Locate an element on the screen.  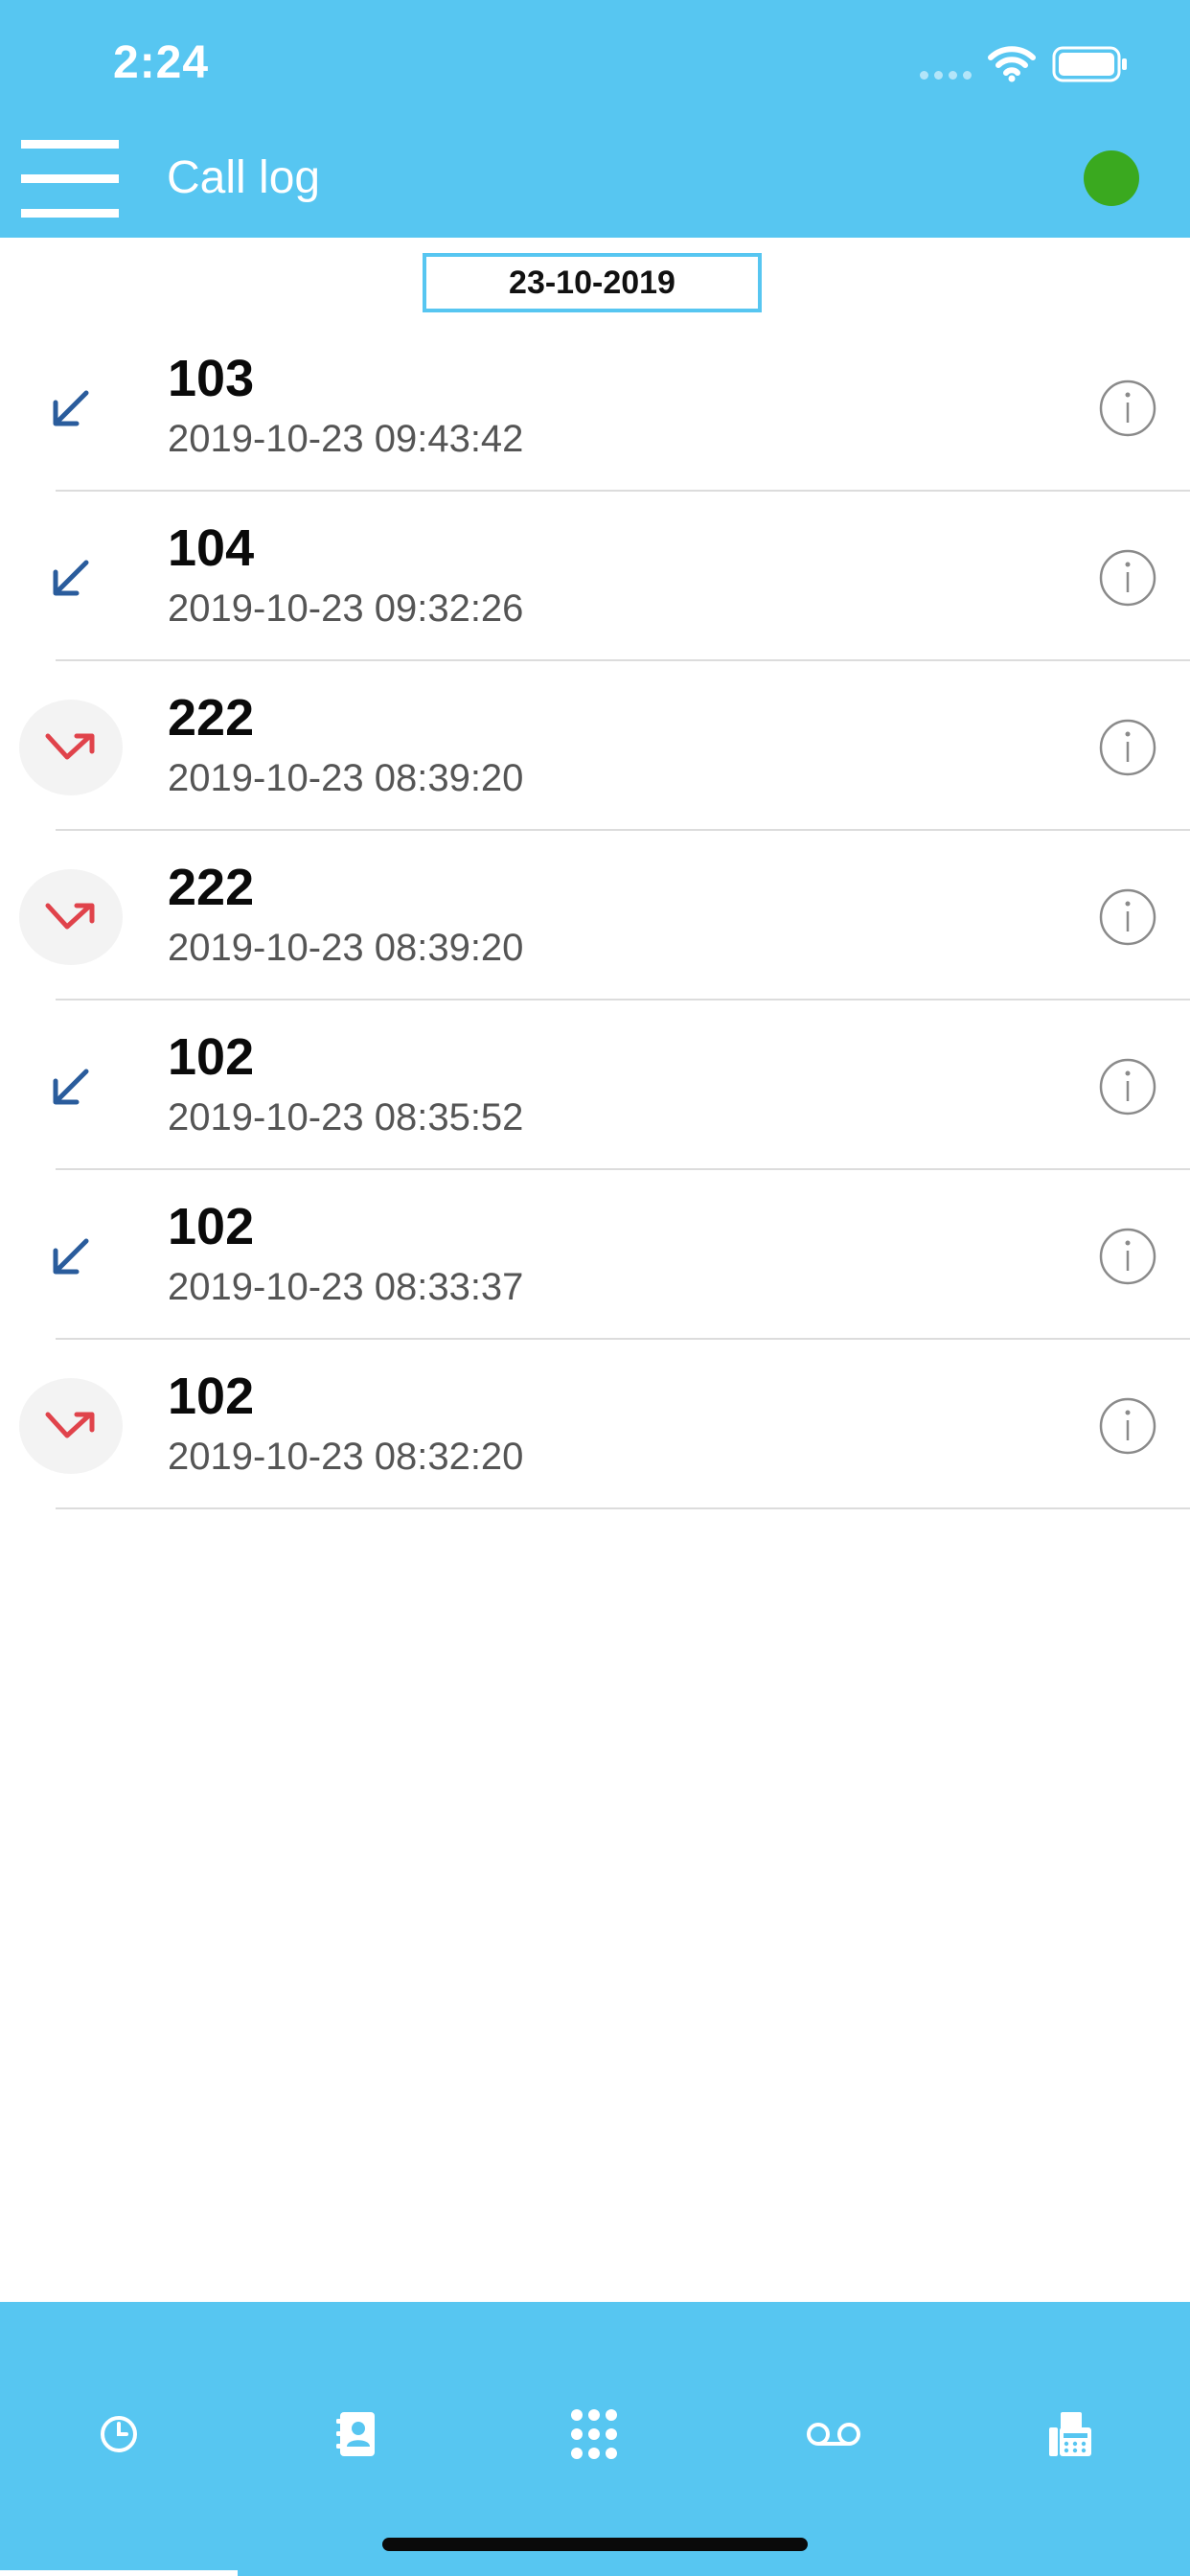
tab-recents is located at coordinates (119, 2434).